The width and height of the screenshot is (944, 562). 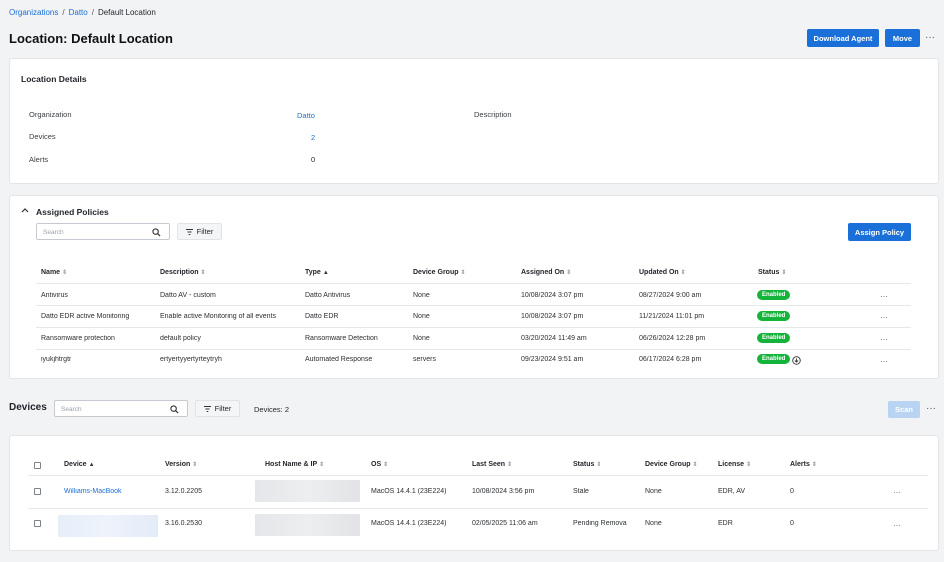 I want to click on policy-updated: 06/17/2024 6:28 pm, so click(x=670, y=359).